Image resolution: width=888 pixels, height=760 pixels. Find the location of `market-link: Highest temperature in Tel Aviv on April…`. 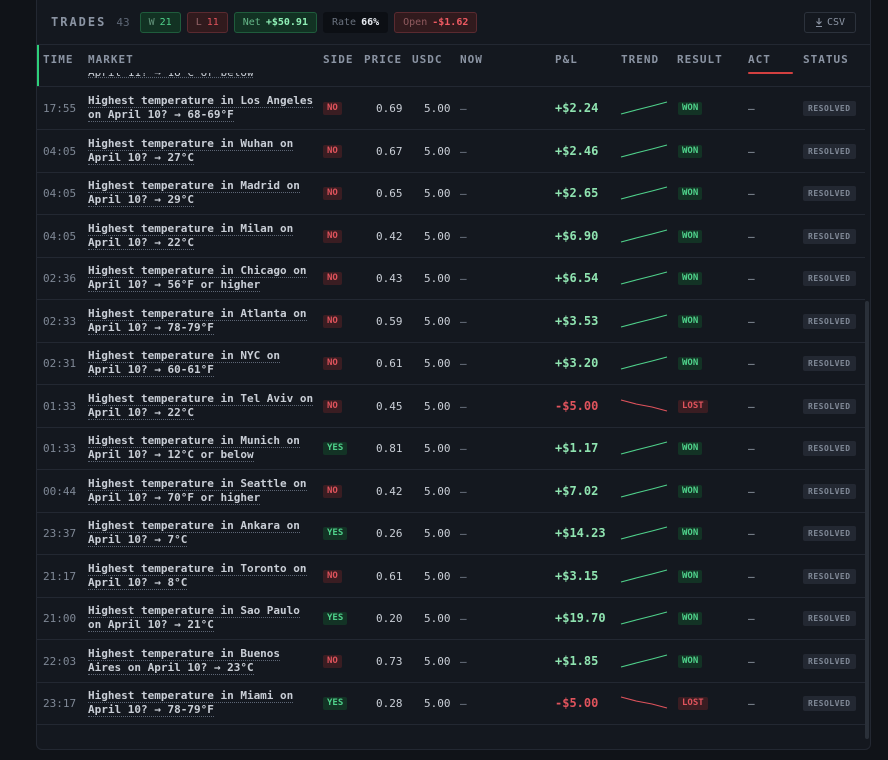

market-link: Highest temperature in Tel Aviv on April… is located at coordinates (201, 405).